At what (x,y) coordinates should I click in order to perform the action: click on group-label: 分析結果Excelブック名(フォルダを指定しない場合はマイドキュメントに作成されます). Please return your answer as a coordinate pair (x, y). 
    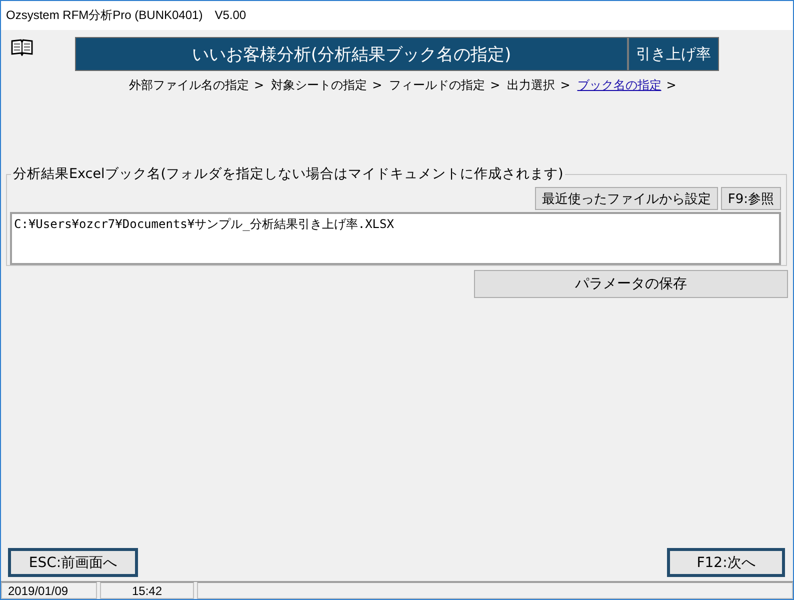
    Looking at the image, I should click on (288, 174).